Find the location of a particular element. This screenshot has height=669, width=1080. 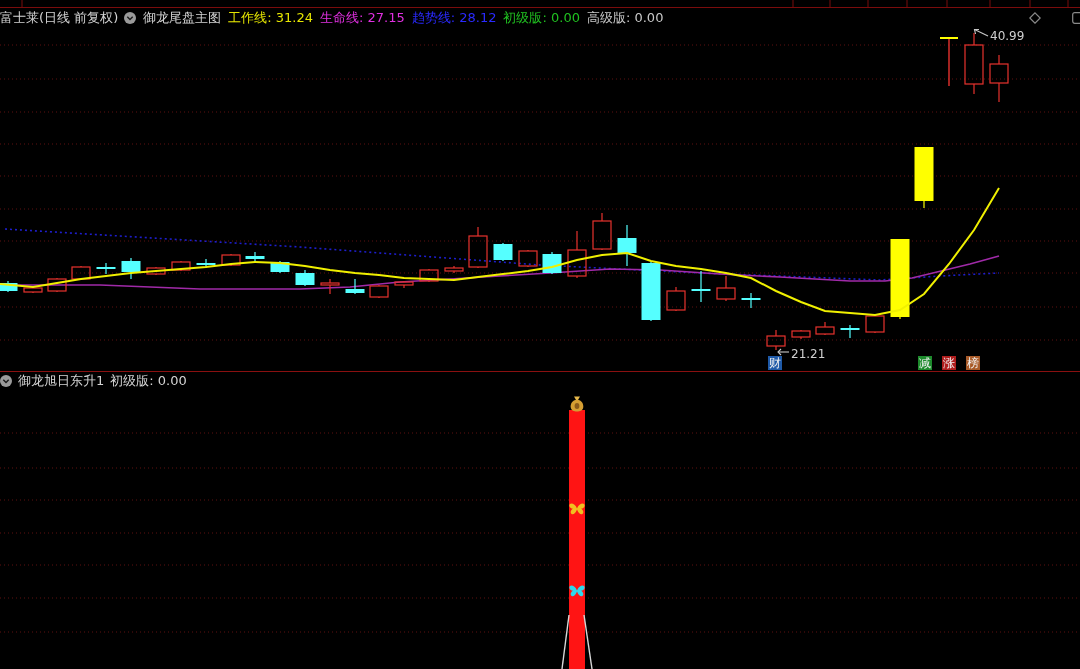

signal-tag: 榜 is located at coordinates (973, 363).